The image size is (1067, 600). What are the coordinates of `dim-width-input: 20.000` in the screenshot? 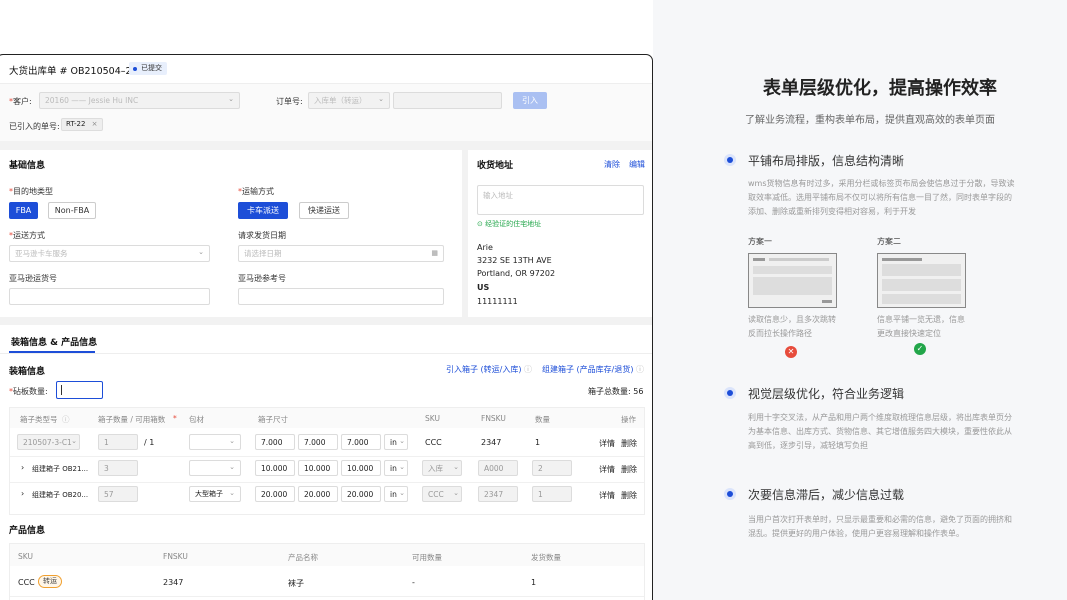 It's located at (318, 494).